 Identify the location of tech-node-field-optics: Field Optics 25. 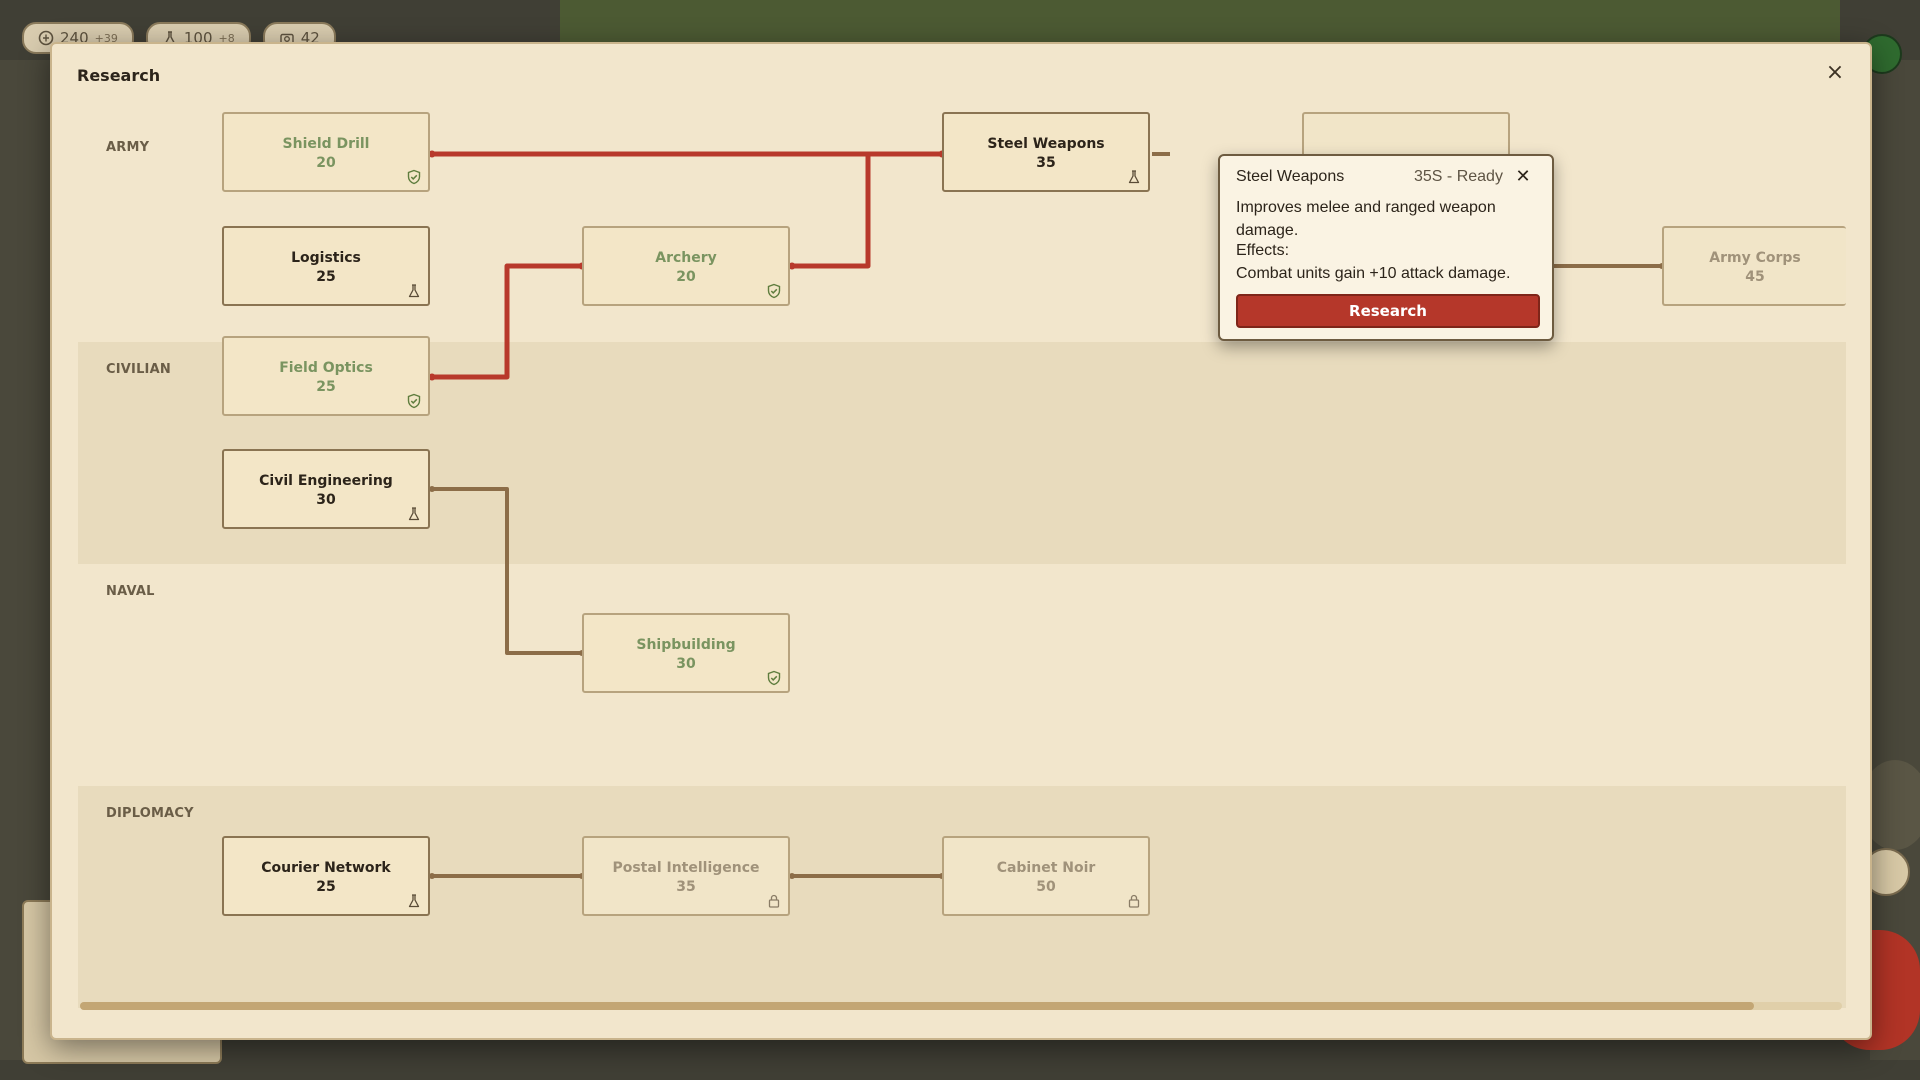
(326, 376).